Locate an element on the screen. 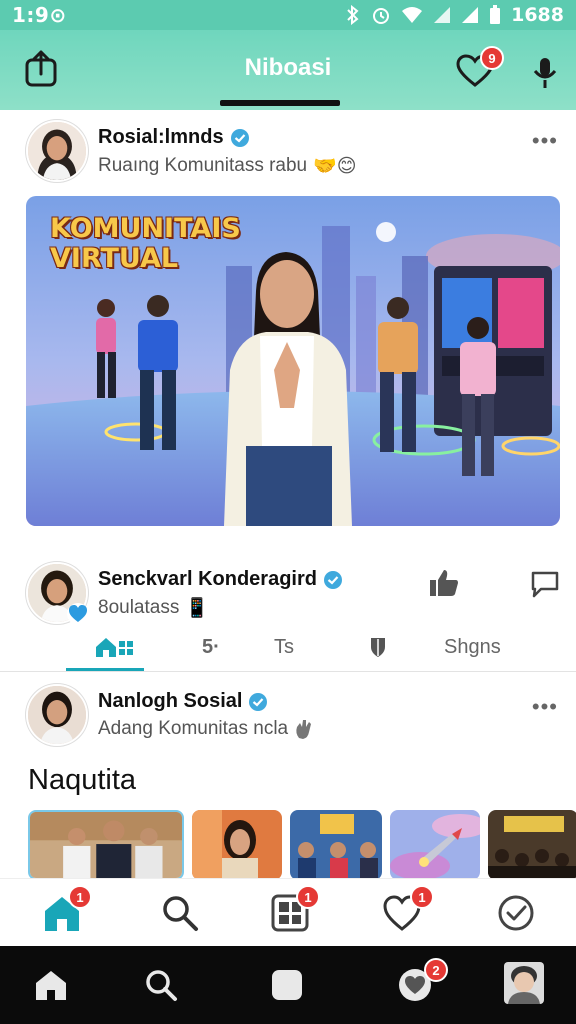  wave-hand-icon is located at coordinates (304, 729).